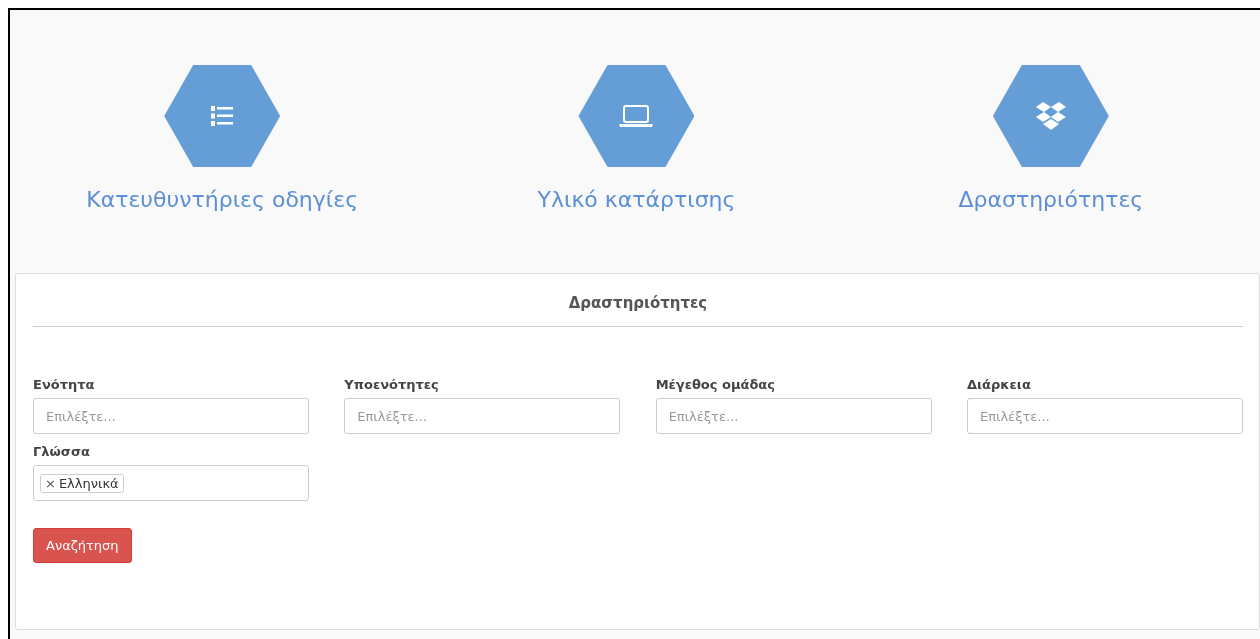 This screenshot has width=1260, height=639. Describe the element at coordinates (999, 384) in the screenshot. I see `field-label: Διάρκεια` at that location.